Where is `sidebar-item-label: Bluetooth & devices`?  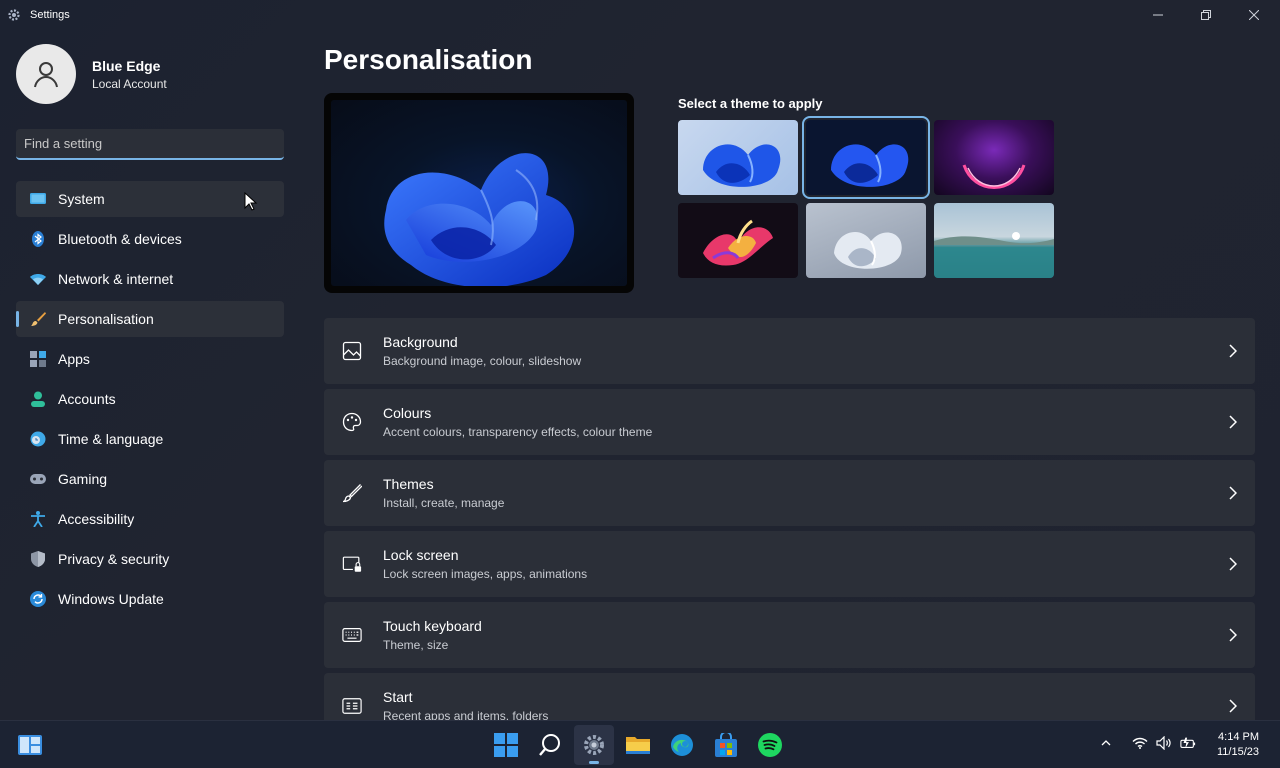
sidebar-item-label: Bluetooth & devices is located at coordinates (120, 239).